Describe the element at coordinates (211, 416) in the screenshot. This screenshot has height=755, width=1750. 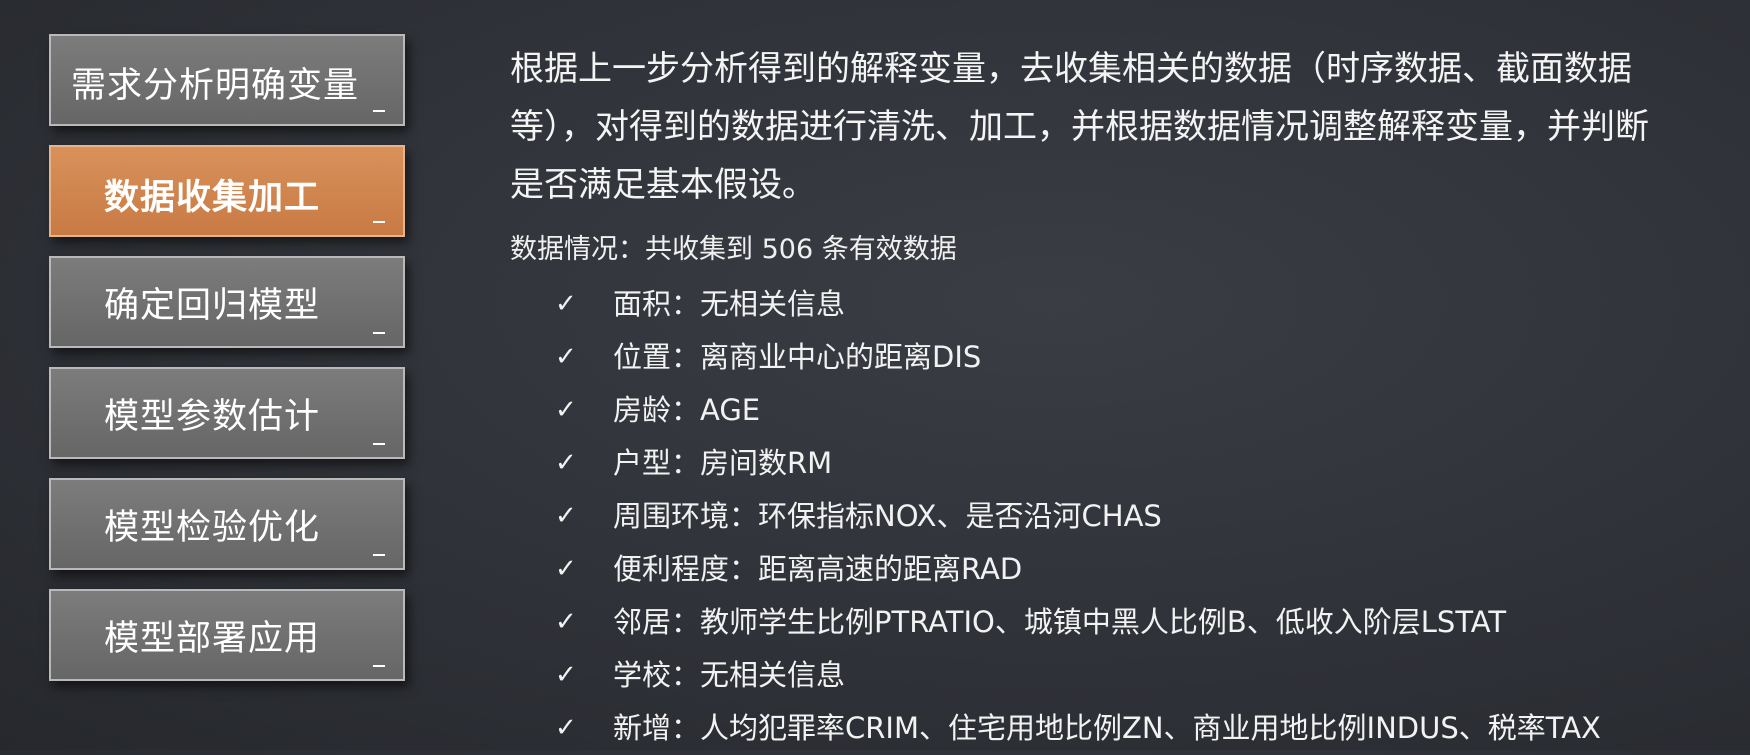
I see `step-label: 模型参数估计` at that location.